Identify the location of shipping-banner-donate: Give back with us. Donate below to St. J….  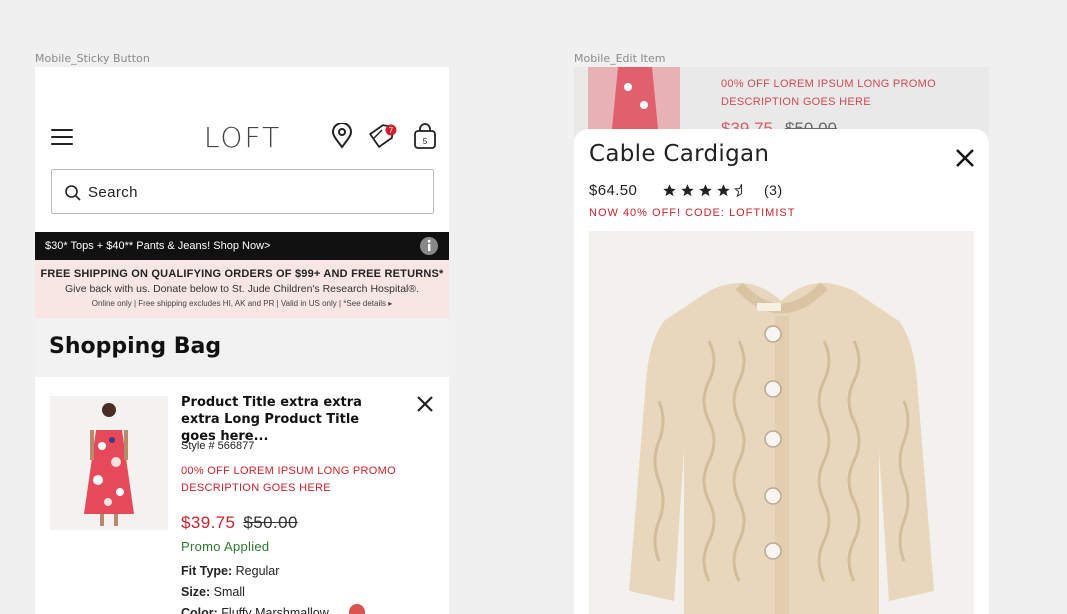
(242, 289).